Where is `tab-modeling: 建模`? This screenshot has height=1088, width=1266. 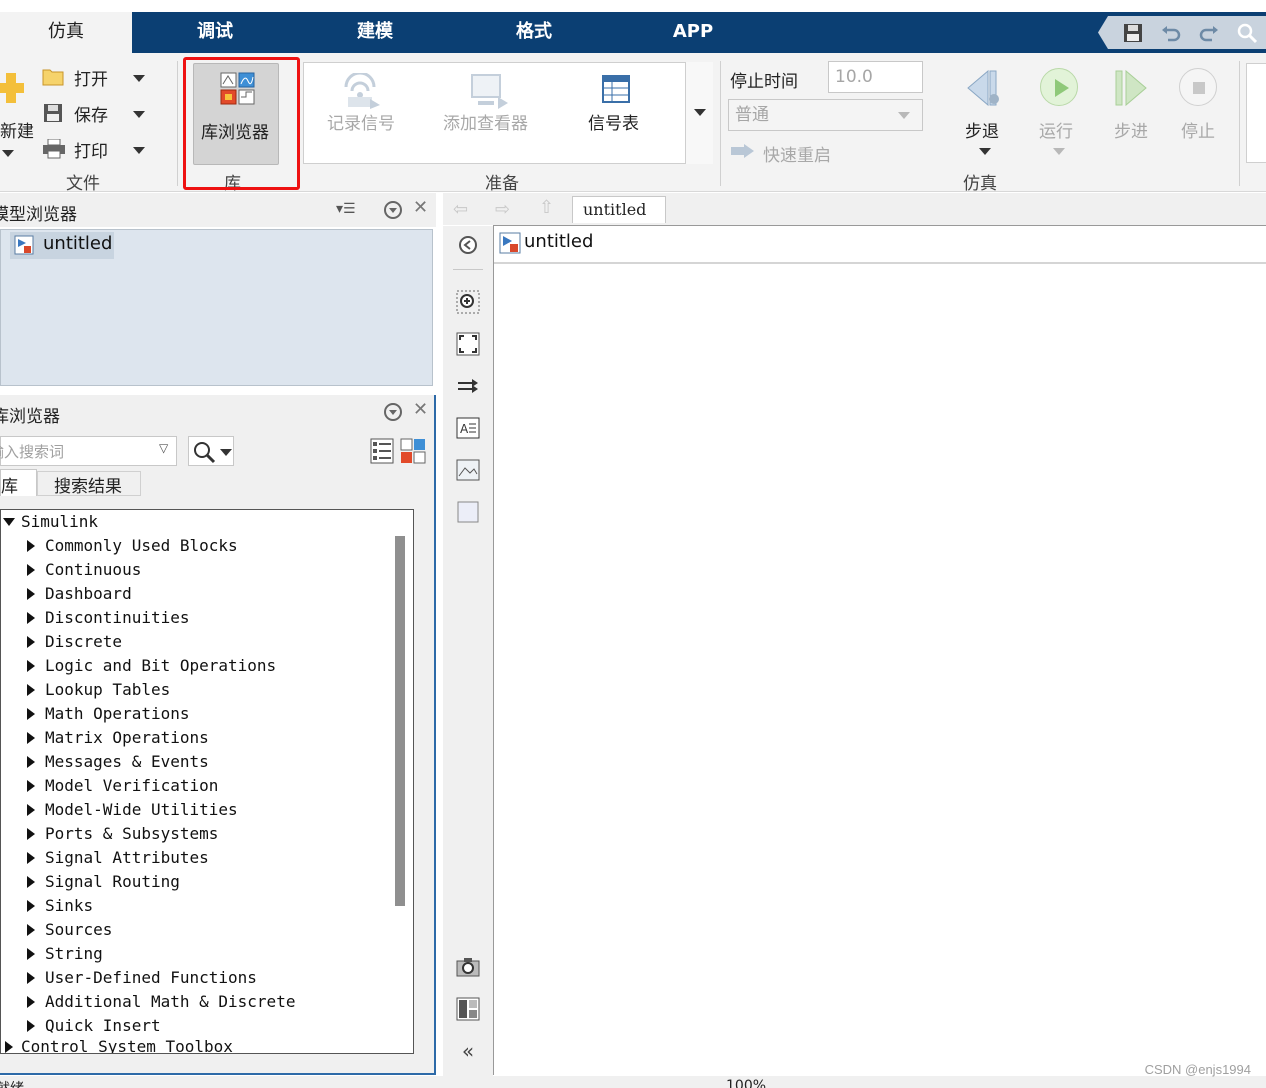 tab-modeling: 建模 is located at coordinates (375, 32).